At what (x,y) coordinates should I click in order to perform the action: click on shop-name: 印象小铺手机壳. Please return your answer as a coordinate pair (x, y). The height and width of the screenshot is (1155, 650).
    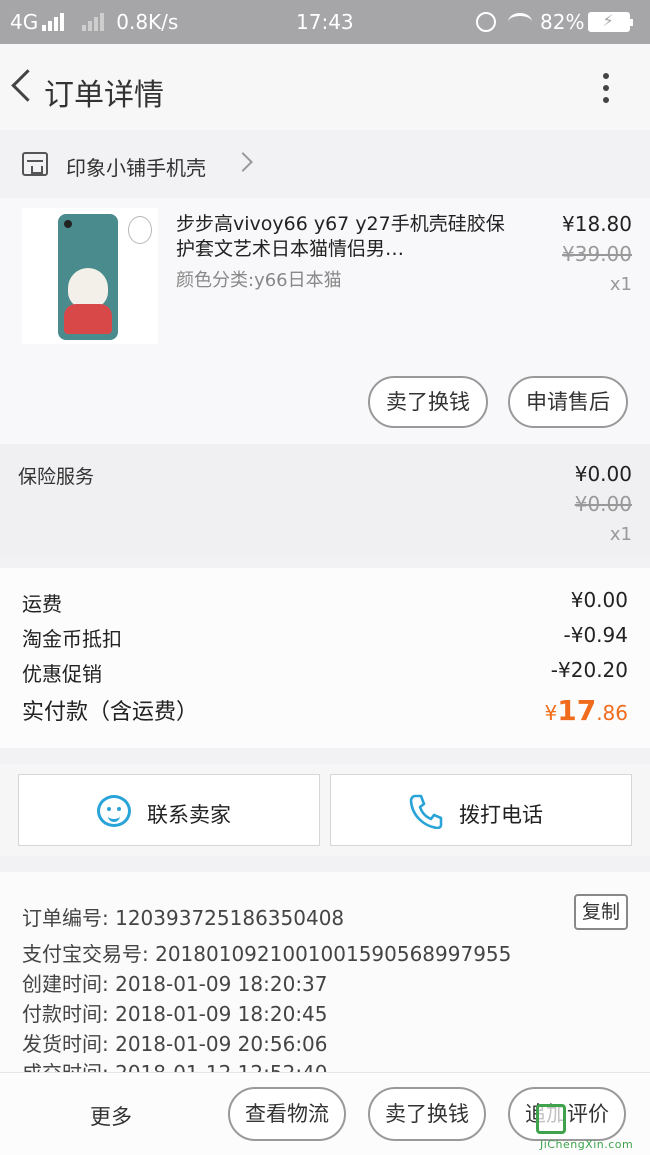
    Looking at the image, I should click on (136, 168).